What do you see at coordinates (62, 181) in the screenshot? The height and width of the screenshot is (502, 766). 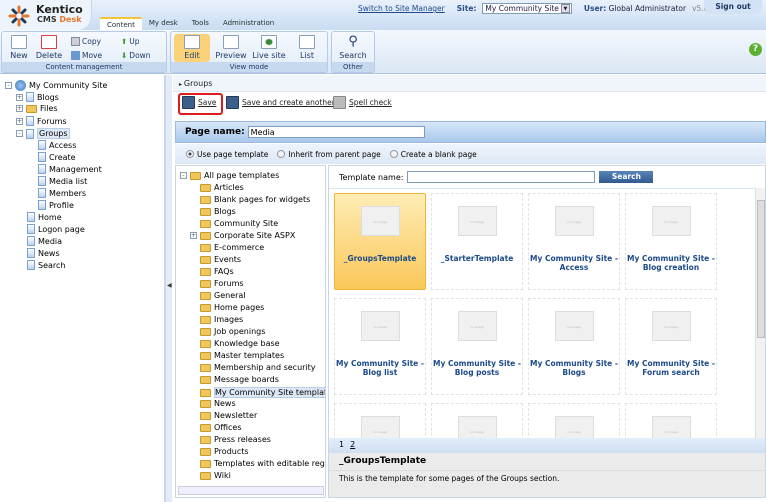 I see `tree-item: Media list` at bounding box center [62, 181].